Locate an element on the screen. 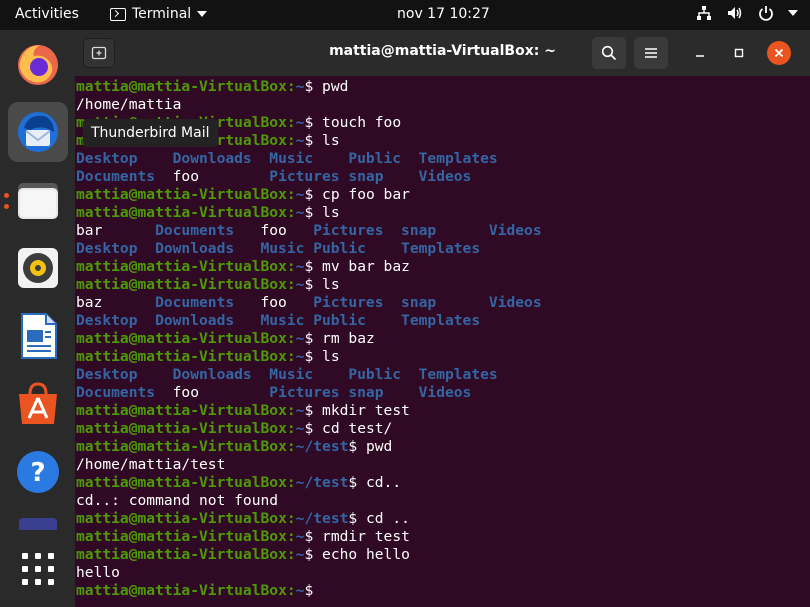 Image resolution: width=810 pixels, height=607 pixels. close-button is located at coordinates (779, 53).